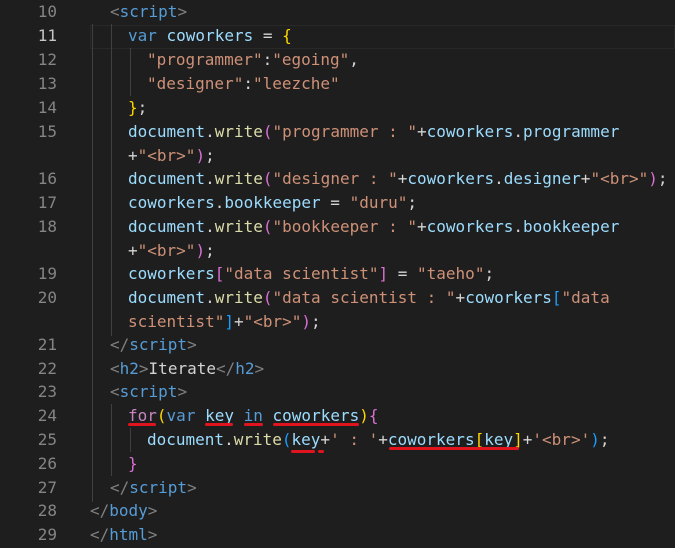 This screenshot has width=675, height=548. I want to click on code-text: "programmer":"egoing",, so click(253, 59).